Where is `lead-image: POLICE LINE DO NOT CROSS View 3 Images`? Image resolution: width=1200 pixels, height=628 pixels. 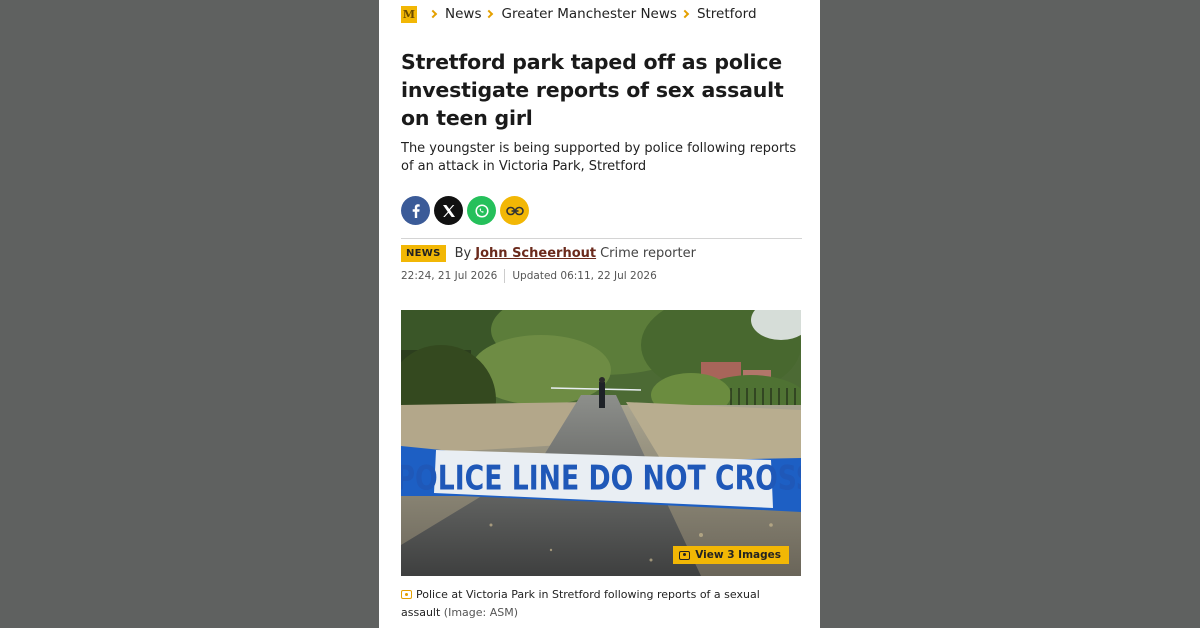 lead-image: POLICE LINE DO NOT CROSS View 3 Images is located at coordinates (601, 443).